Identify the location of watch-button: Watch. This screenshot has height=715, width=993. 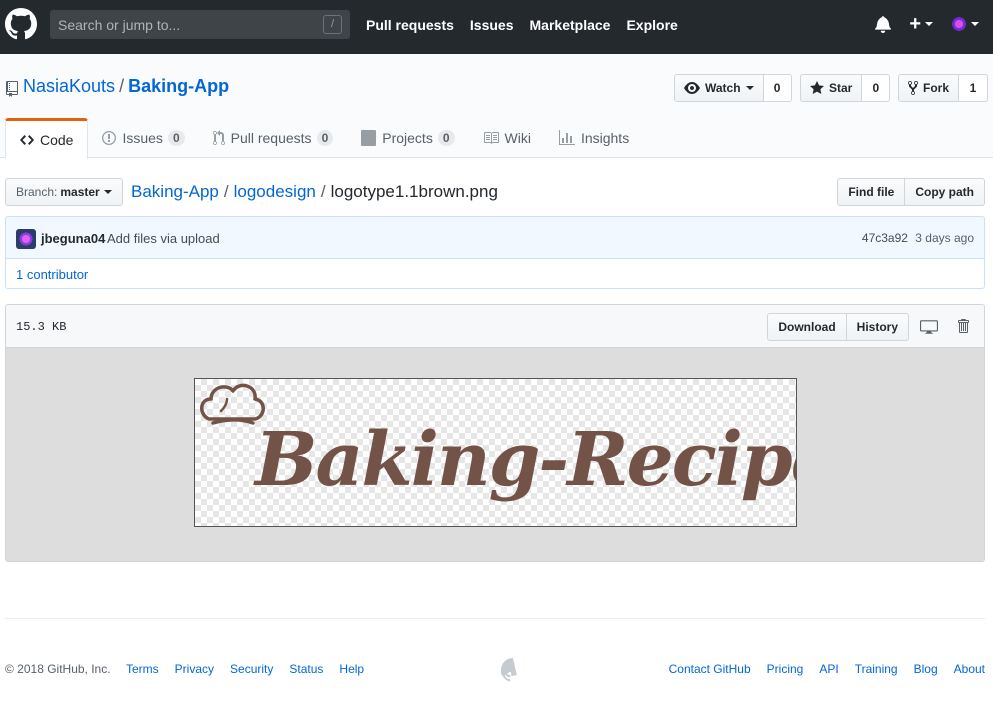
(719, 88).